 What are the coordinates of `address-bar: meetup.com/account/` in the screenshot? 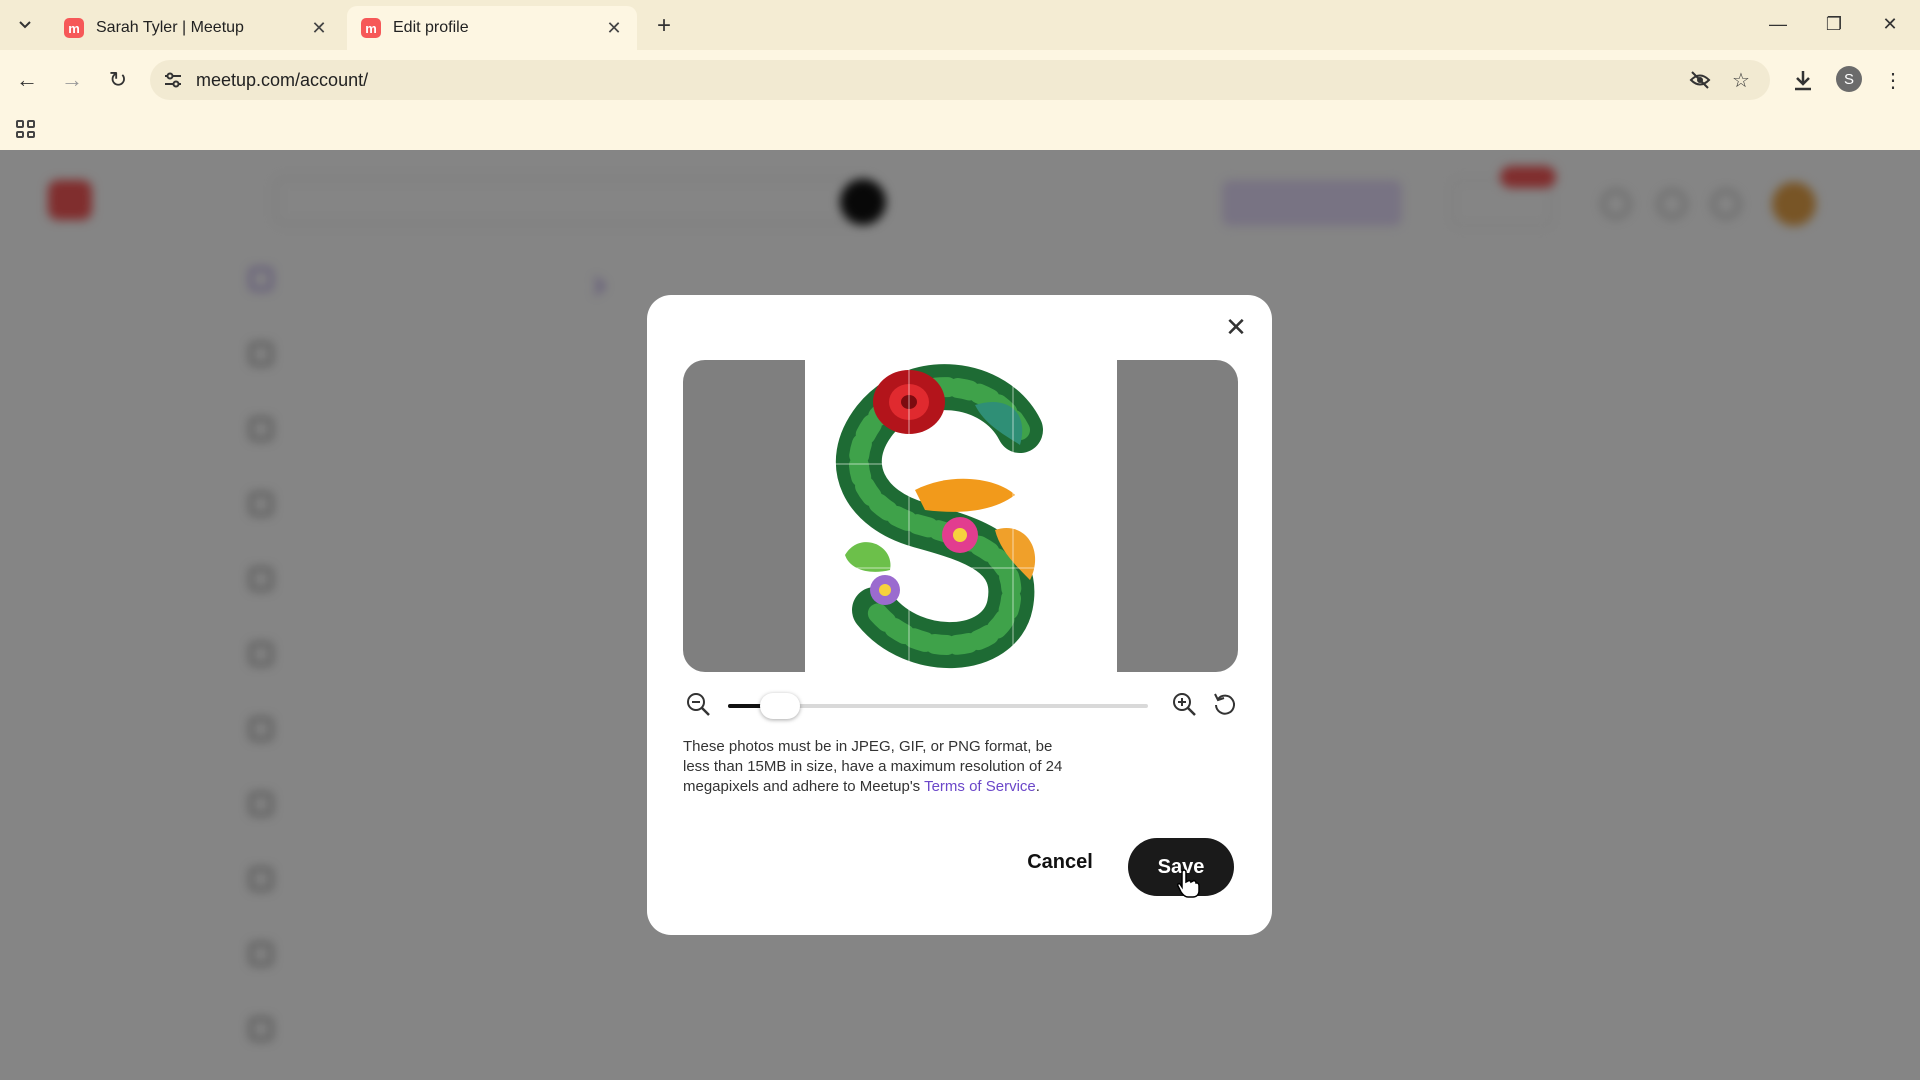 It's located at (960, 80).